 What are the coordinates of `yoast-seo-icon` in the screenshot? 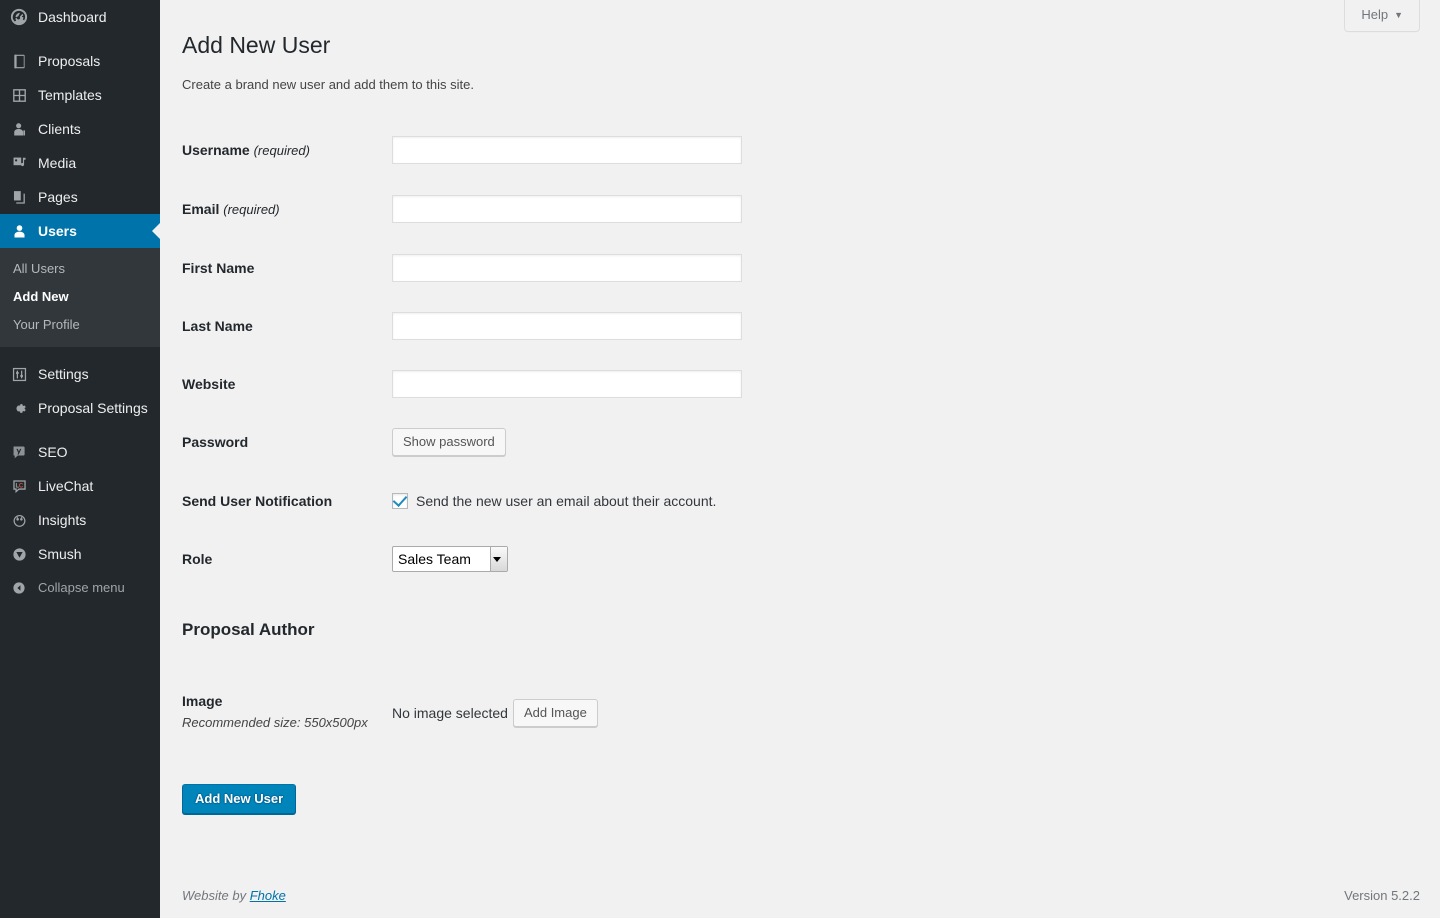 It's located at (19, 452).